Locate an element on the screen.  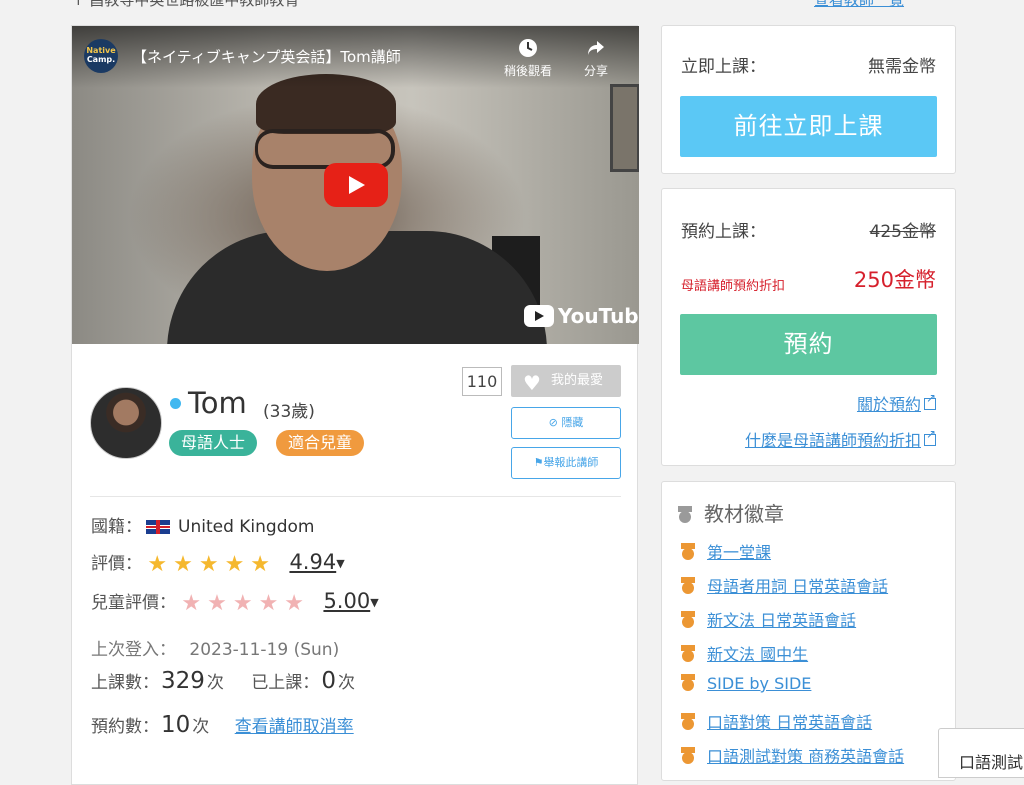
badge-label: 第一堂課 is located at coordinates (739, 552).